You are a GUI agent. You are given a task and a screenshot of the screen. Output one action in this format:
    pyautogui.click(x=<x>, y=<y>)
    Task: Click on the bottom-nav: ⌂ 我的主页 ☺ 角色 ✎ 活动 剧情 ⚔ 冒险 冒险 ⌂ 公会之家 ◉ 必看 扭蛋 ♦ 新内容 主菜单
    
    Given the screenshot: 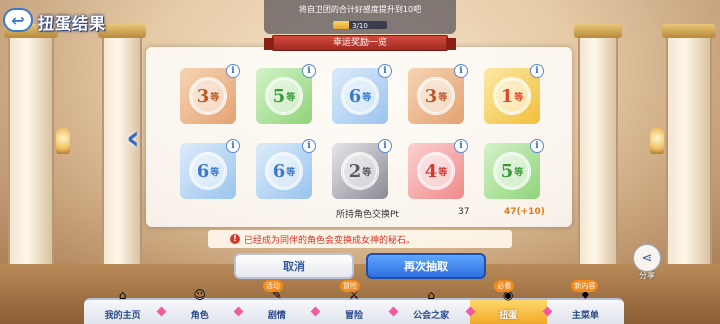 What is the action you would take?
    pyautogui.click(x=354, y=302)
    